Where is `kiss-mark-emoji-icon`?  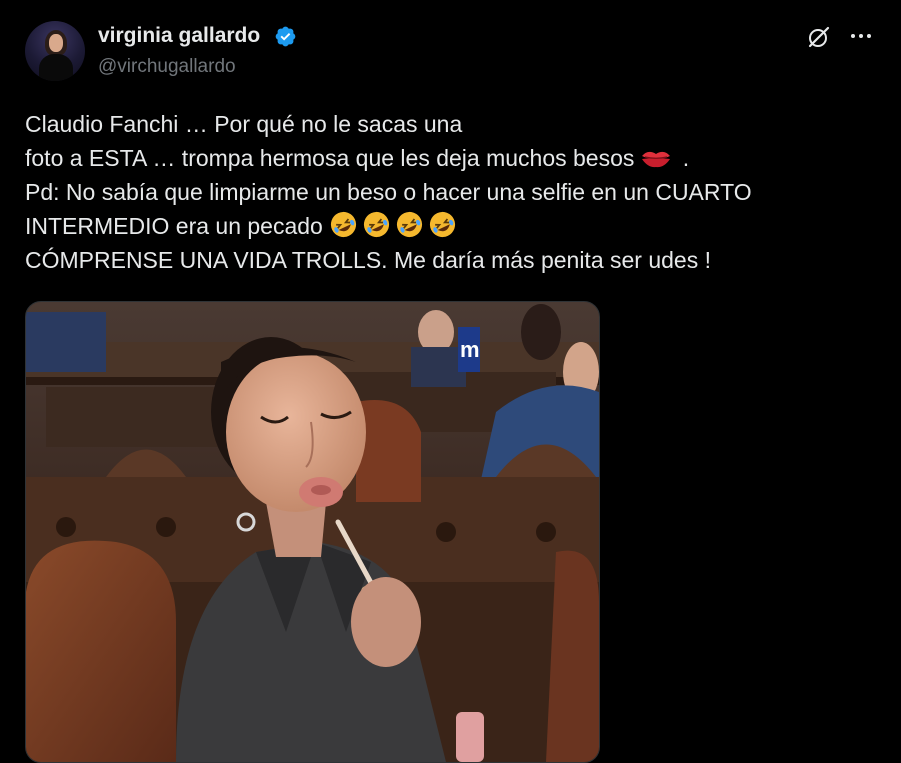
kiss-mark-emoji-icon is located at coordinates (656, 159).